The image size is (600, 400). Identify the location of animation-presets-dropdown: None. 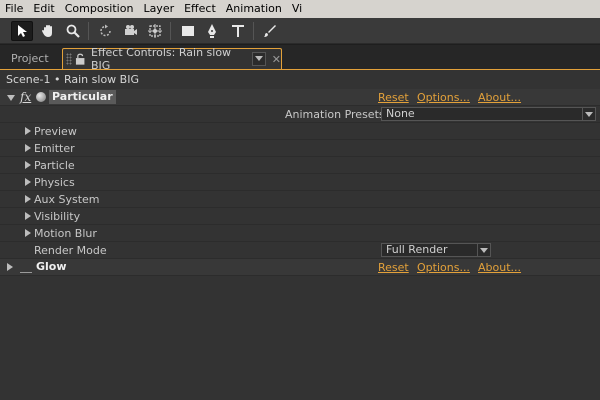
(488, 114).